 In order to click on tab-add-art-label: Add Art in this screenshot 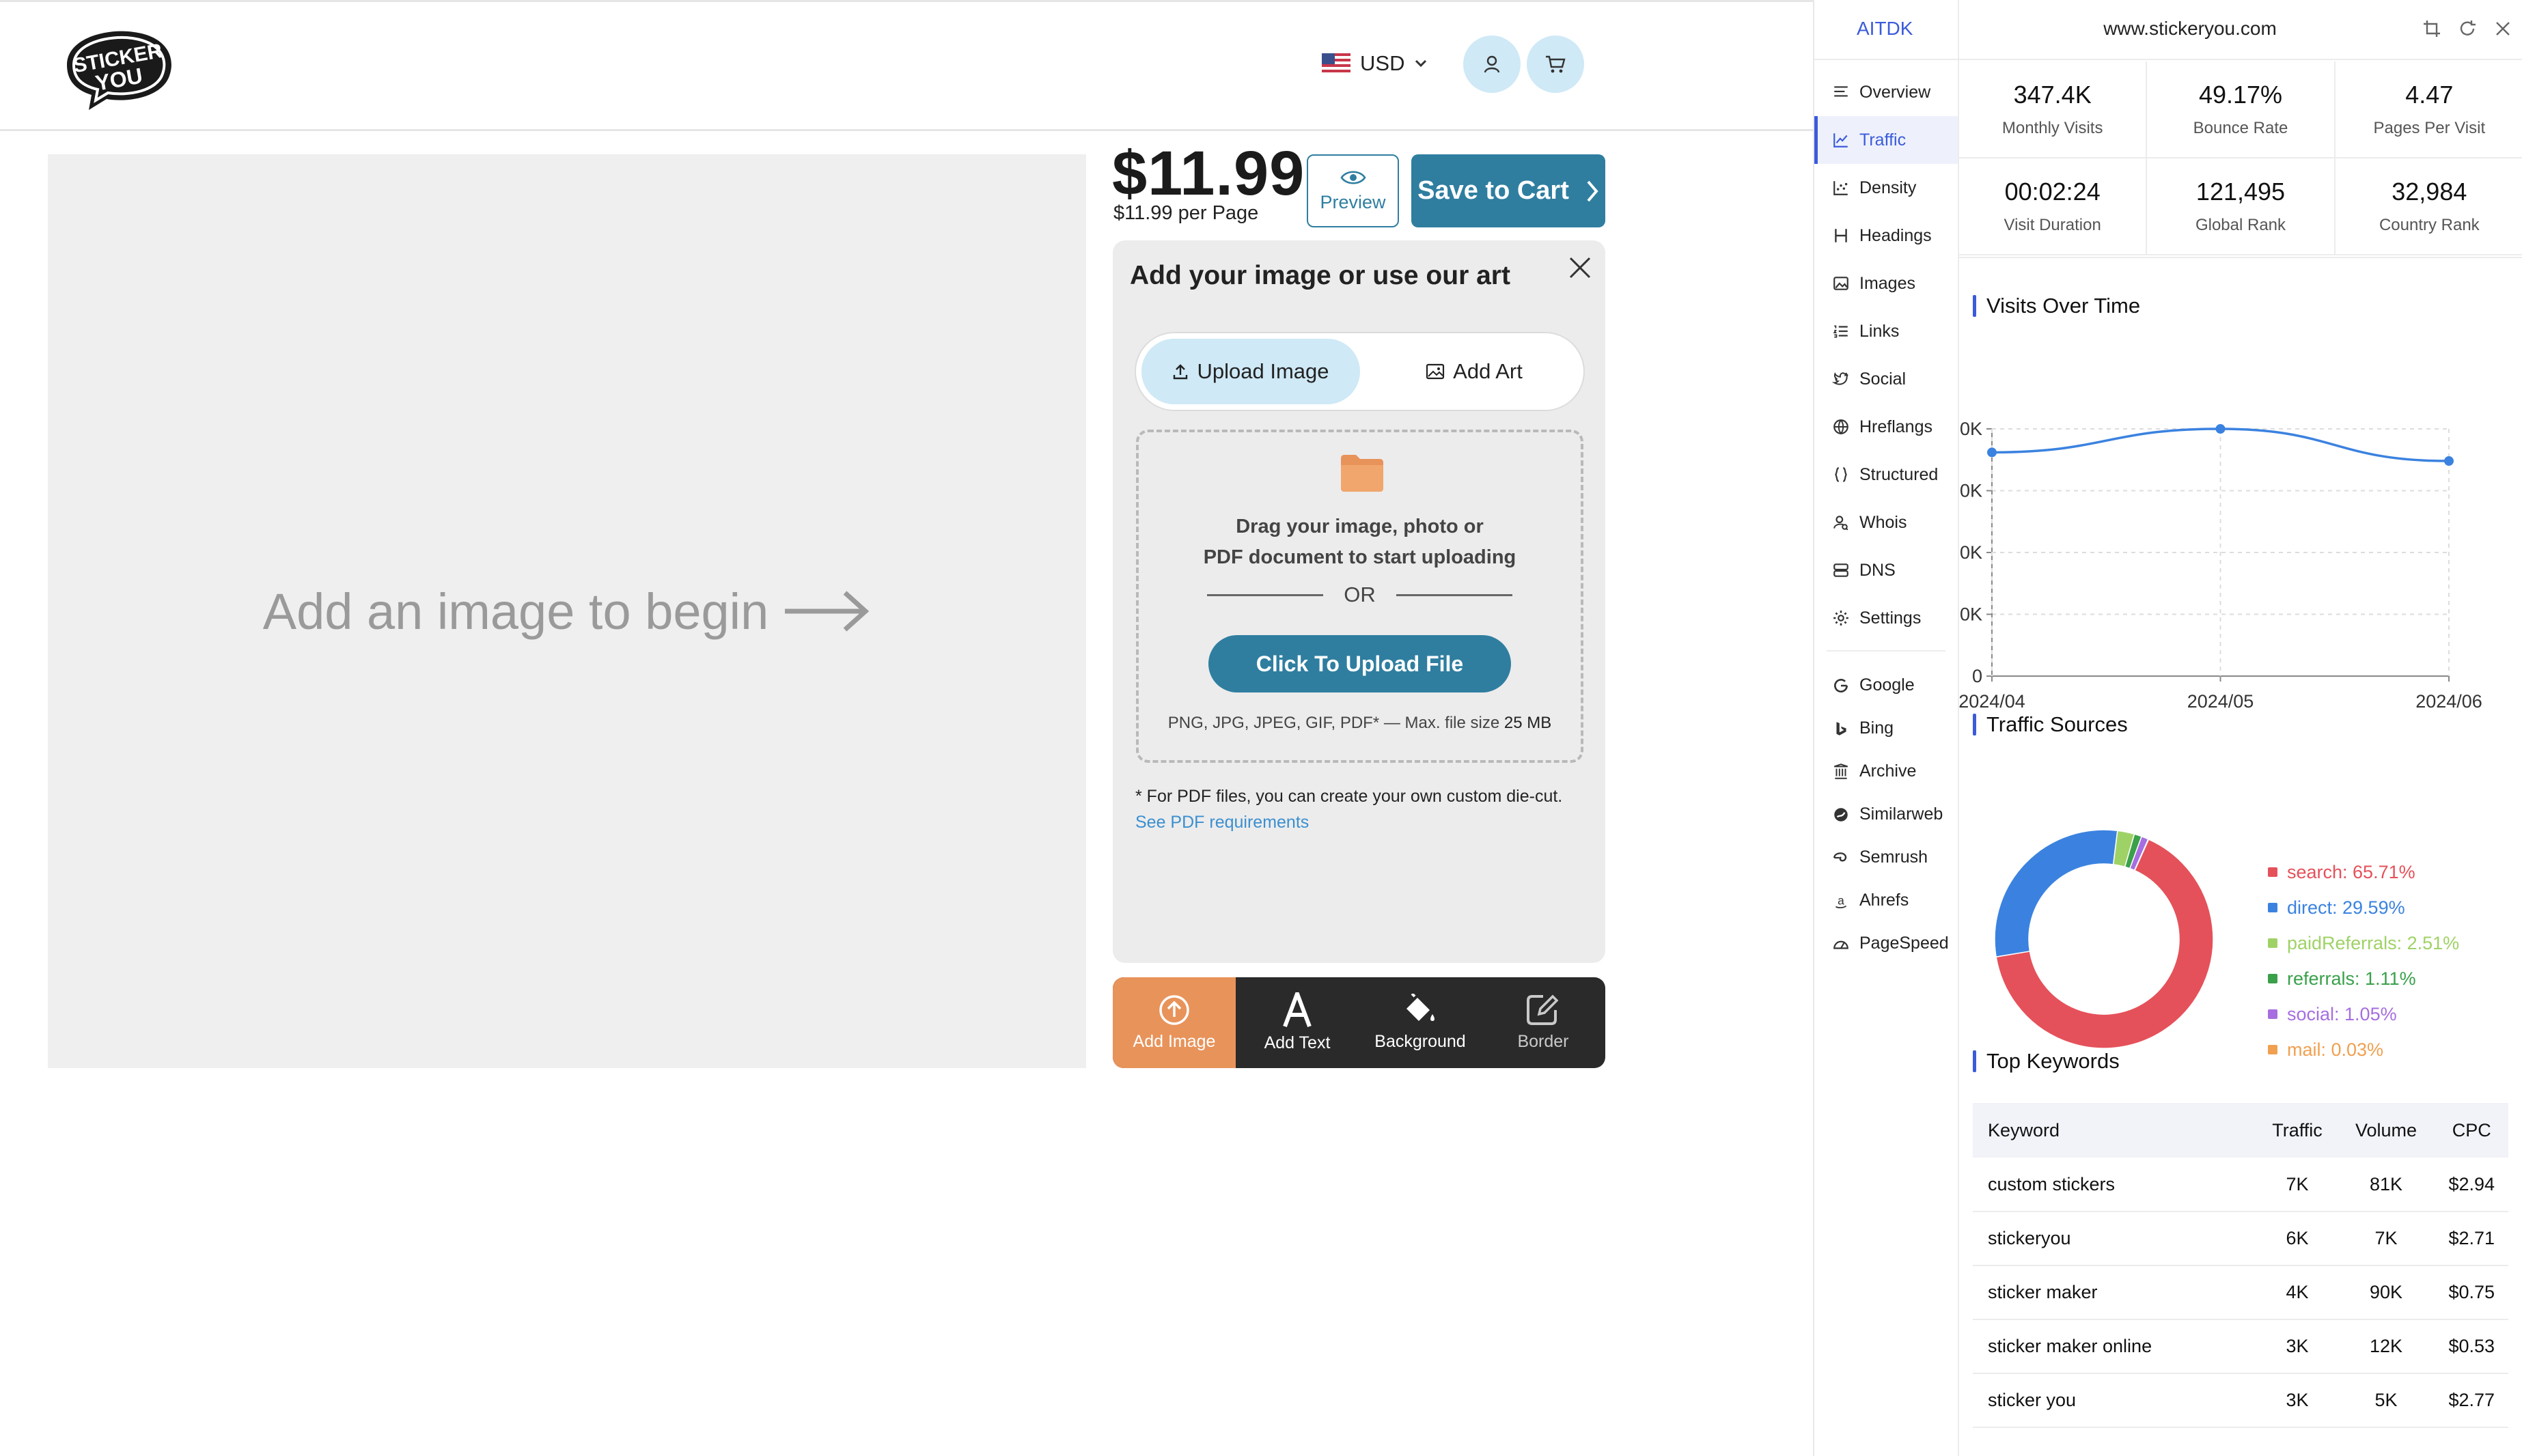, I will do `click(1488, 371)`.